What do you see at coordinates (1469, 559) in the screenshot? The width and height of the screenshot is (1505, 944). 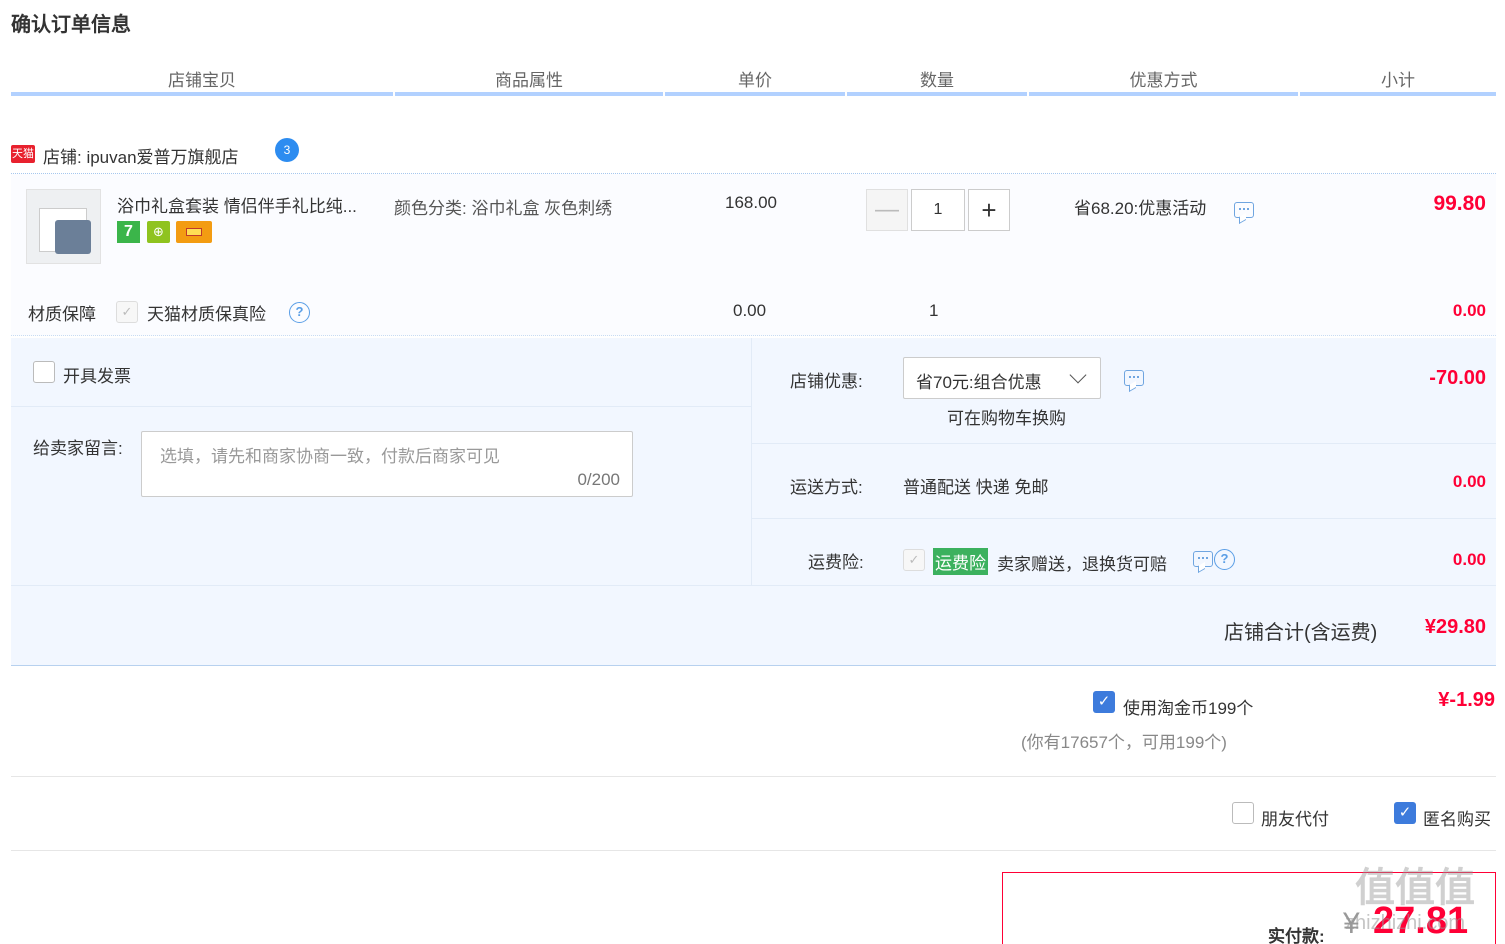 I see `return-insurance-amount: 0.00` at bounding box center [1469, 559].